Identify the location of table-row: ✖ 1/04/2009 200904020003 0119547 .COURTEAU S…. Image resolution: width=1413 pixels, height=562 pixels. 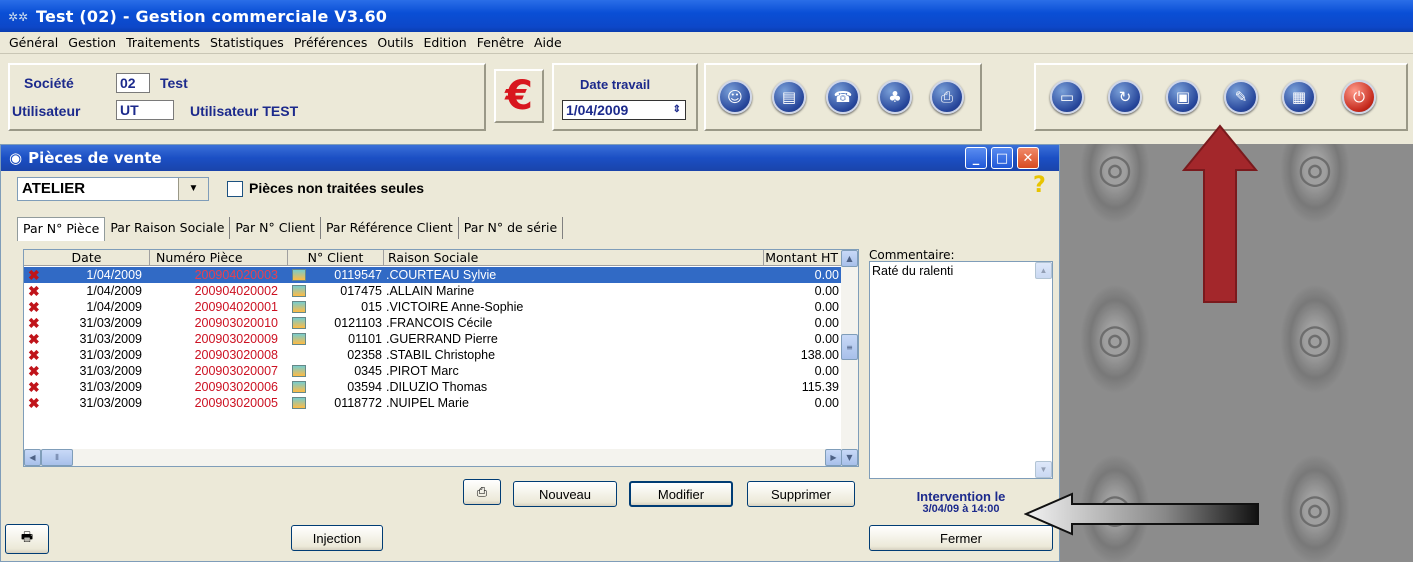
(433, 275).